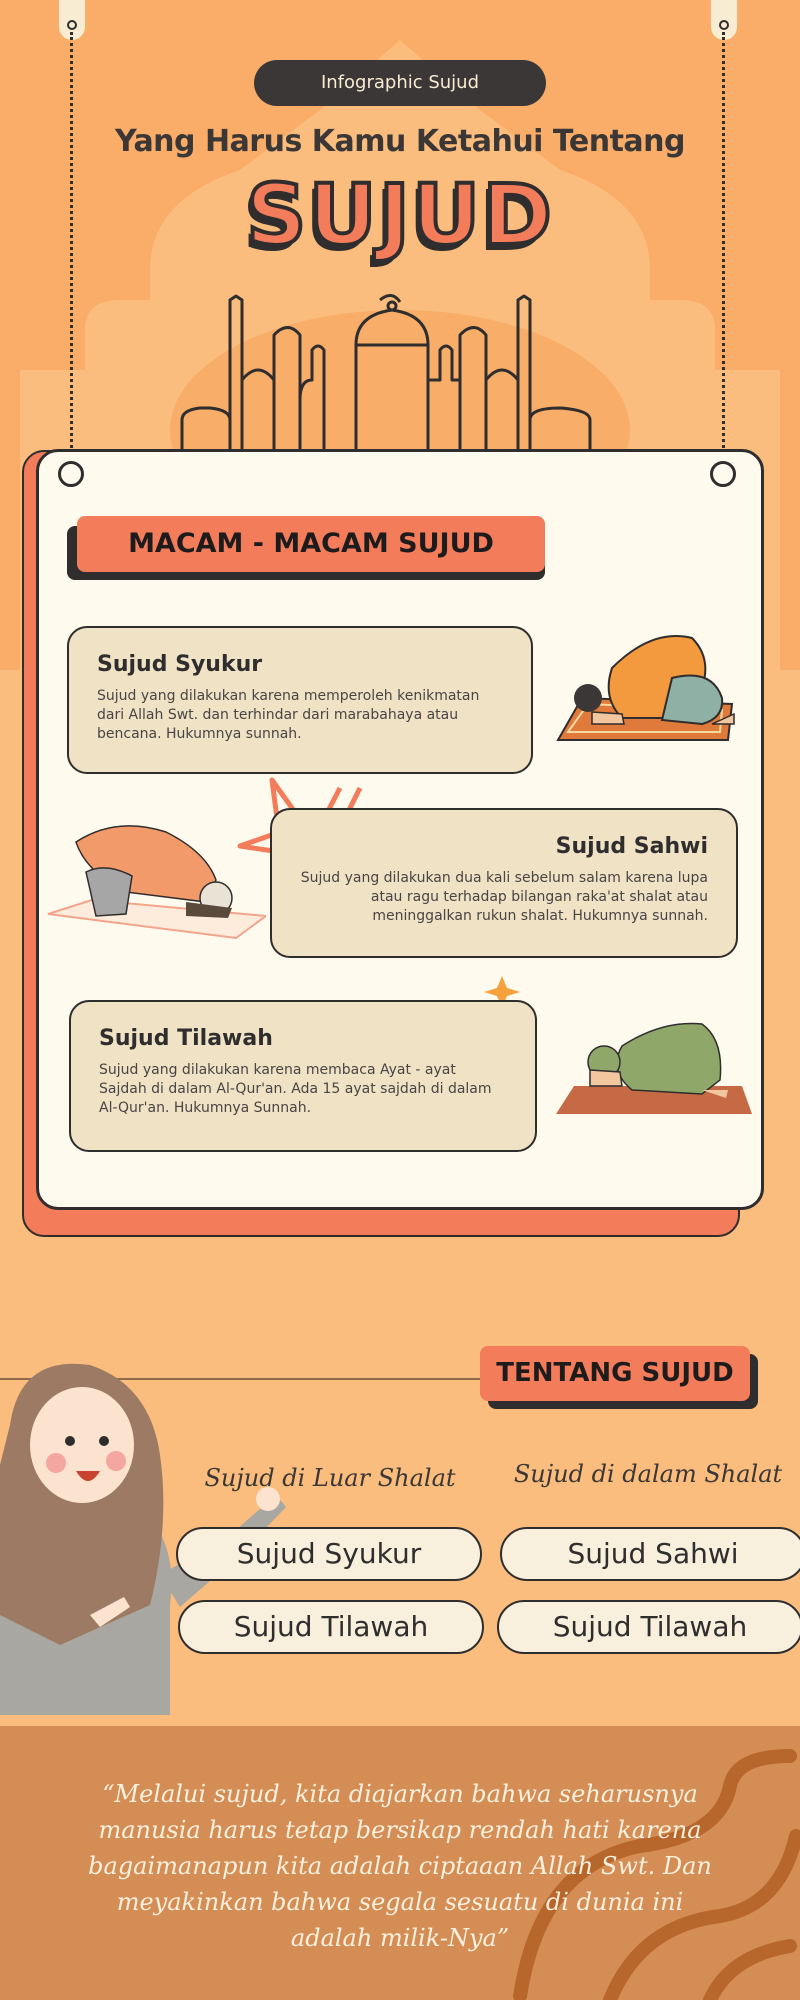  What do you see at coordinates (648, 1627) in the screenshot?
I see `pill-sujud-tilawah-dalam: Sujud Tilawah` at bounding box center [648, 1627].